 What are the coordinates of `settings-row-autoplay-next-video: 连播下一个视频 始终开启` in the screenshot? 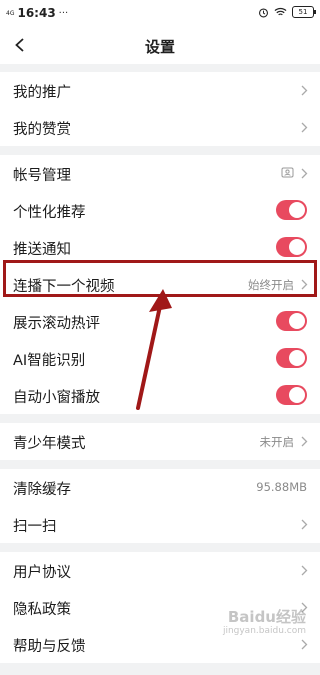 It's located at (160, 284).